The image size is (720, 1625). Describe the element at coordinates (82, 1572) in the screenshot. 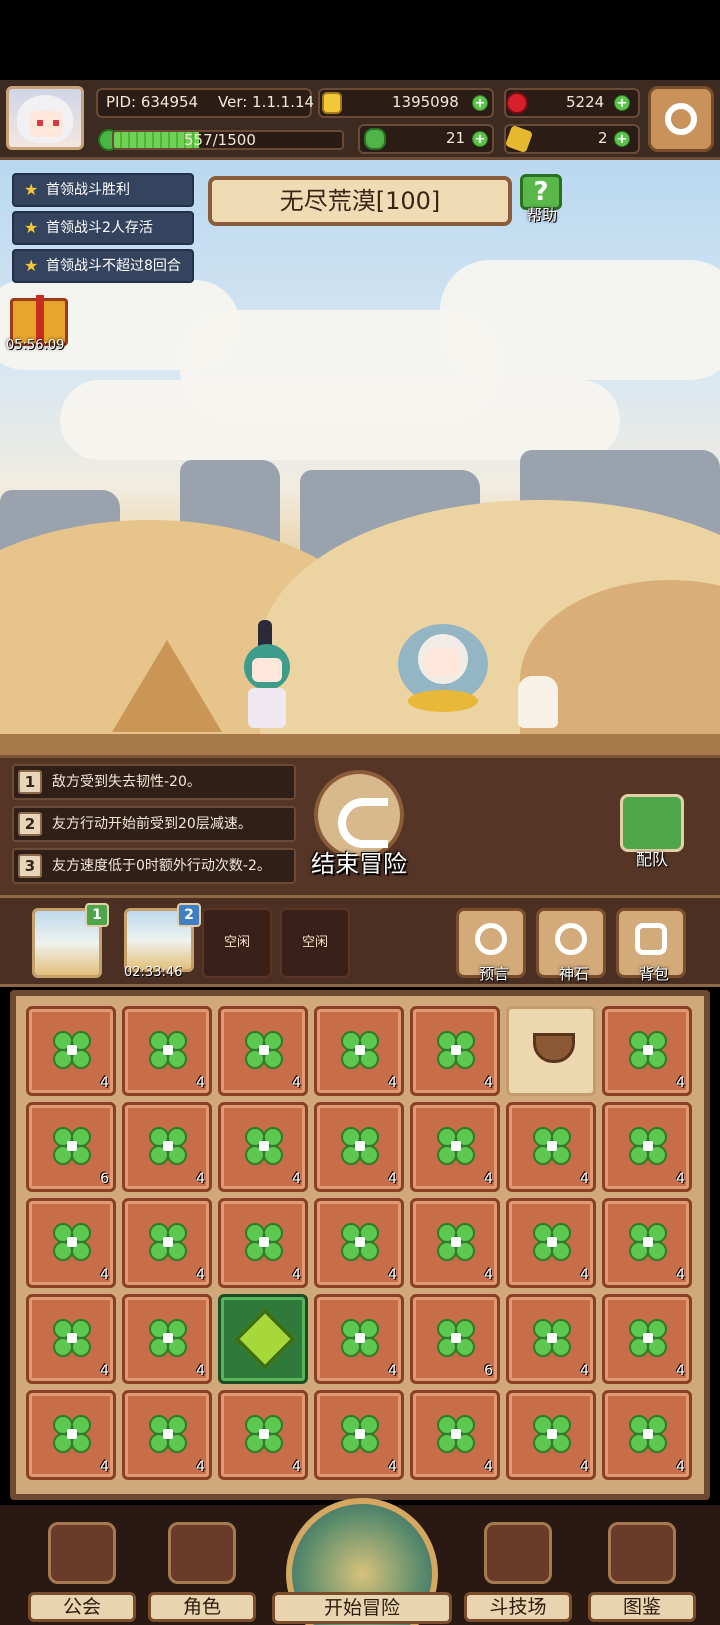

I see `nav-guild-button: 公会` at that location.